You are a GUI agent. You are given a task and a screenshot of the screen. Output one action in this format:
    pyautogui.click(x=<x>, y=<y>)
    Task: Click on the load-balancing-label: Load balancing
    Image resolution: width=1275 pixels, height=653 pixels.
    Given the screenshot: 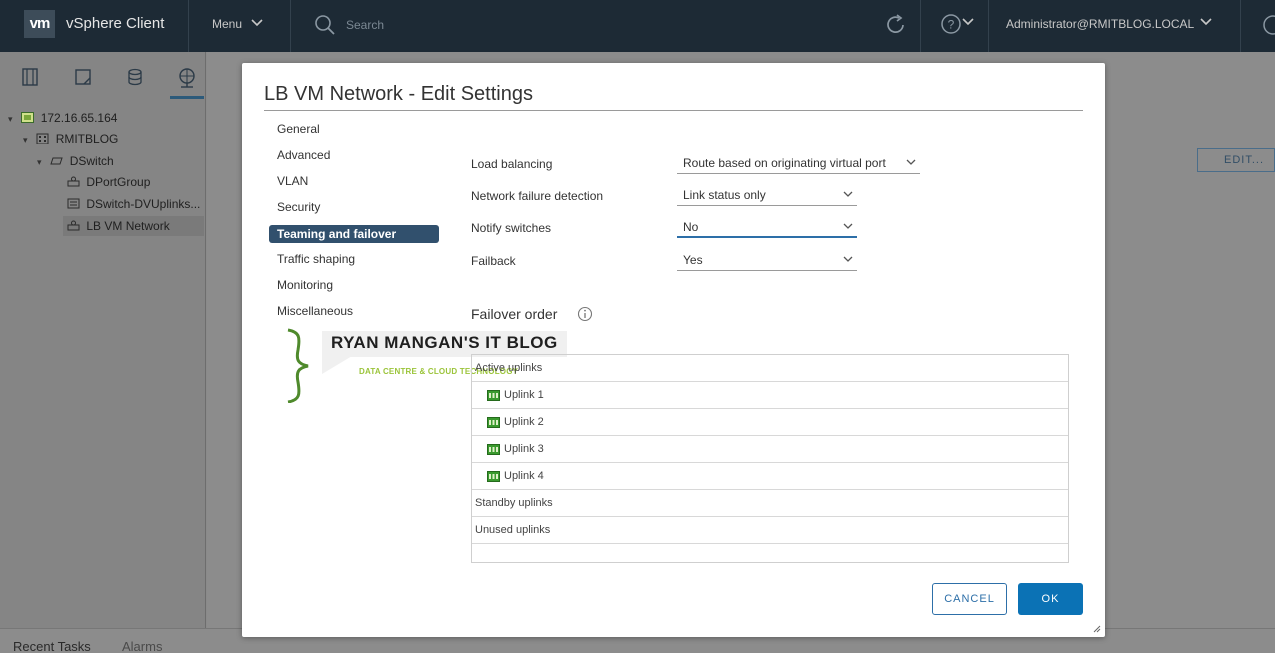 What is the action you would take?
    pyautogui.click(x=512, y=164)
    